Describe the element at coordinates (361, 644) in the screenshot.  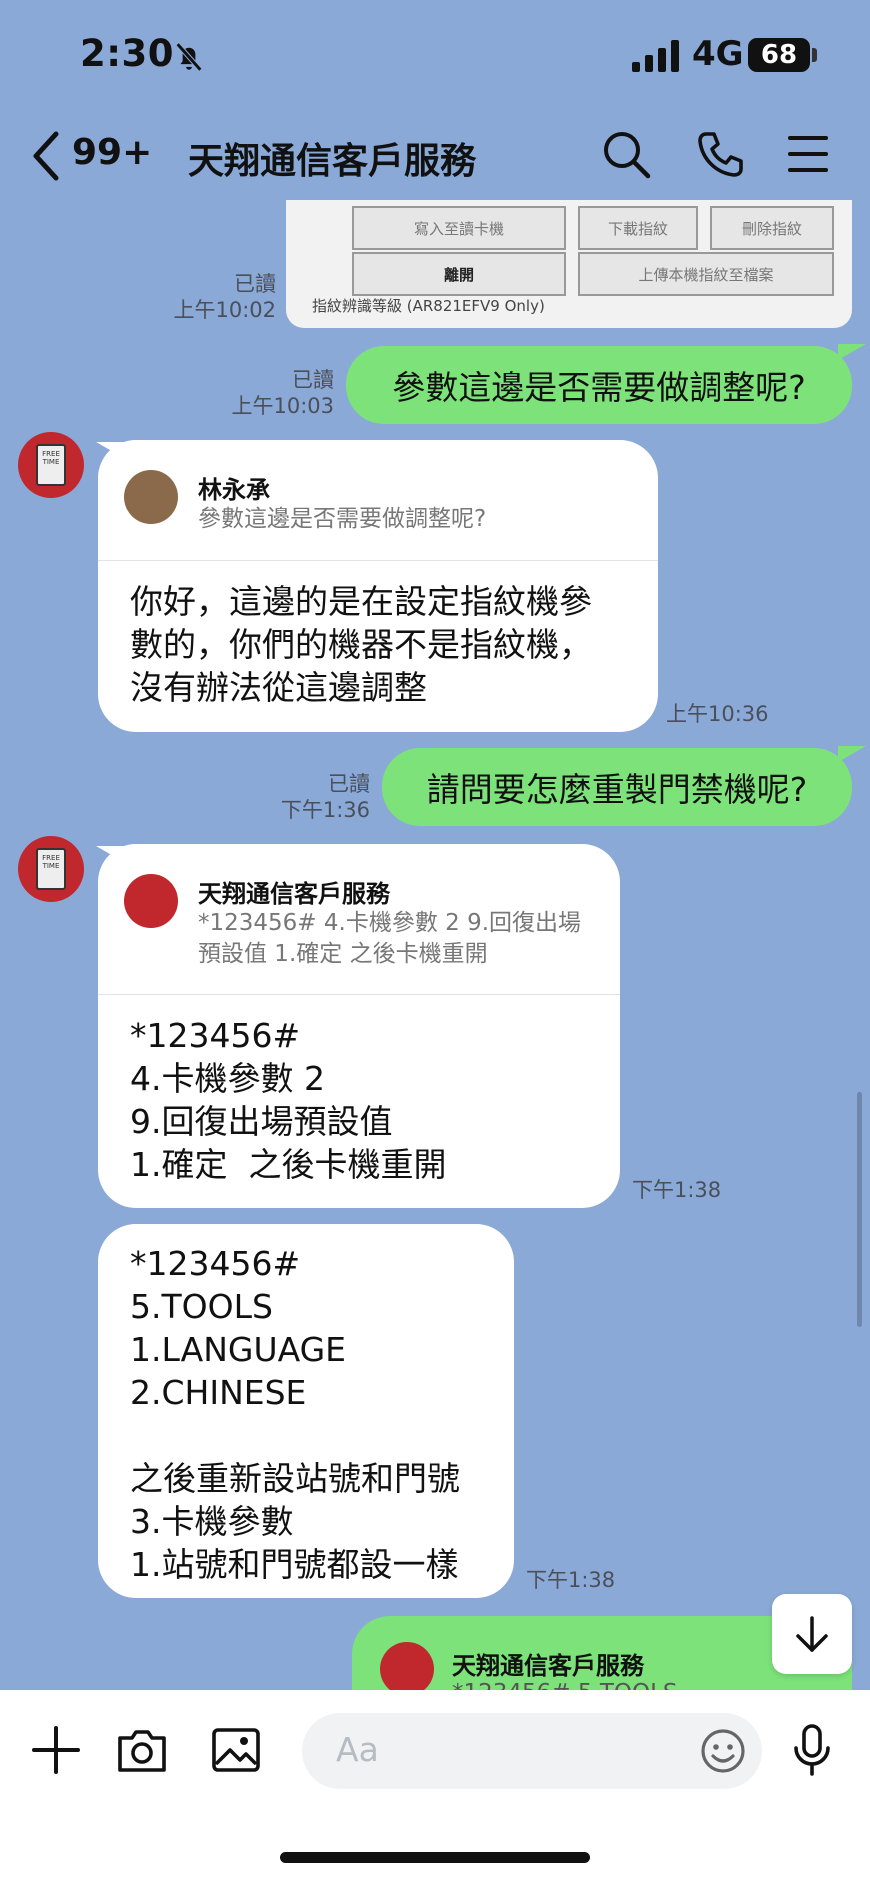
I see `message-text: 你好，這邊的是在設定指紋機參 數的，你們的機器不是指紋機， 沒有辦法從這邊調整` at that location.